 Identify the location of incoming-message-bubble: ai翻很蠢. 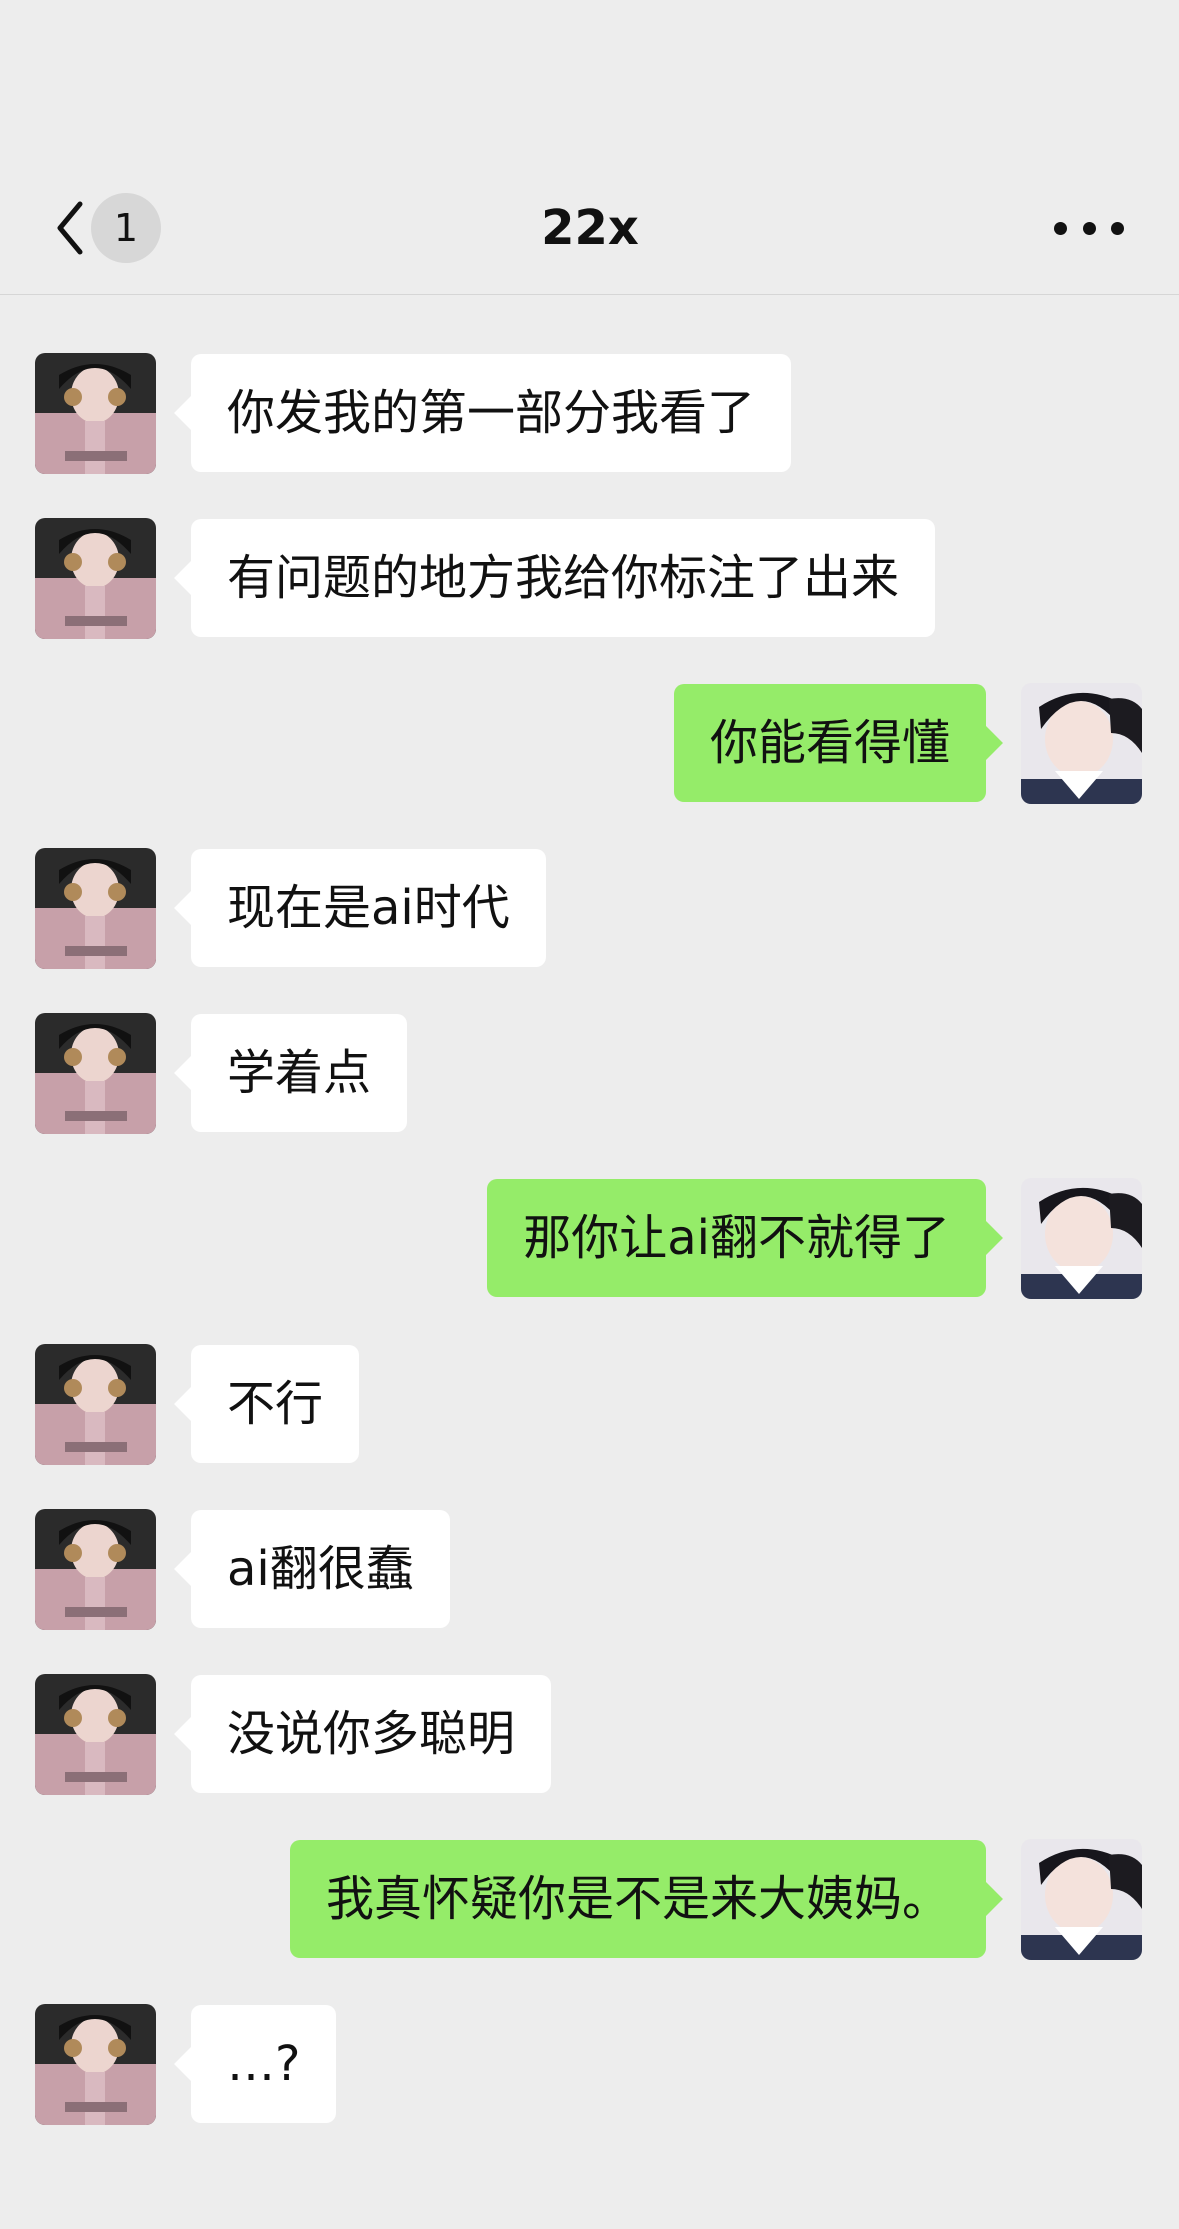
(320, 1569).